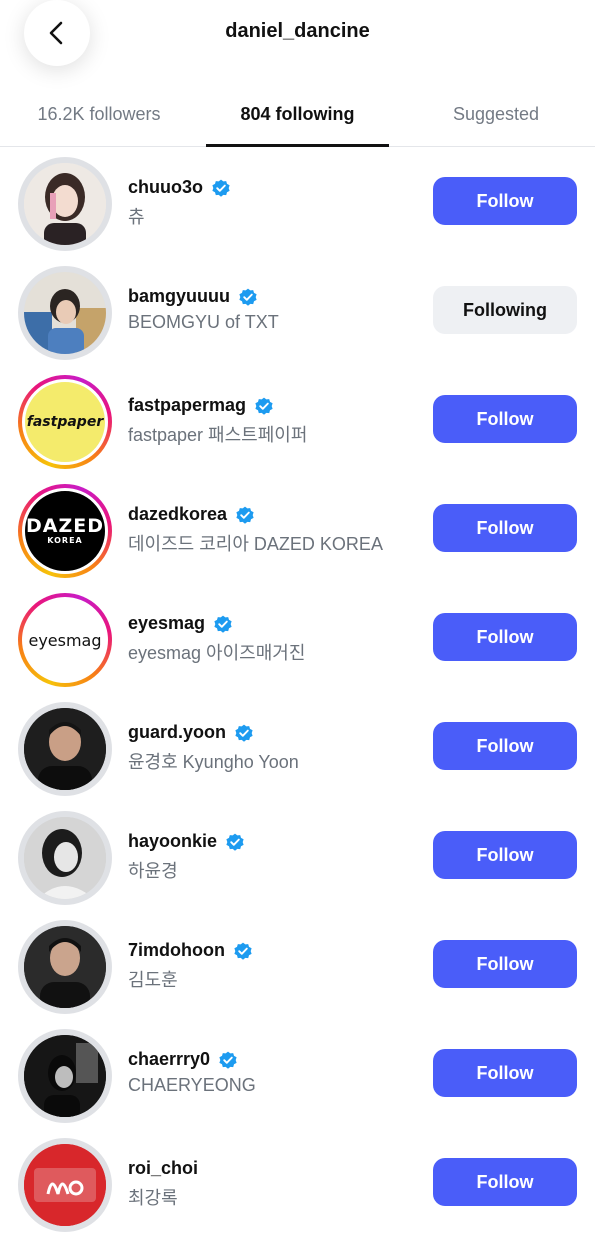  What do you see at coordinates (217, 653) in the screenshot?
I see `full-name: eyesmag 아이즈매거진` at bounding box center [217, 653].